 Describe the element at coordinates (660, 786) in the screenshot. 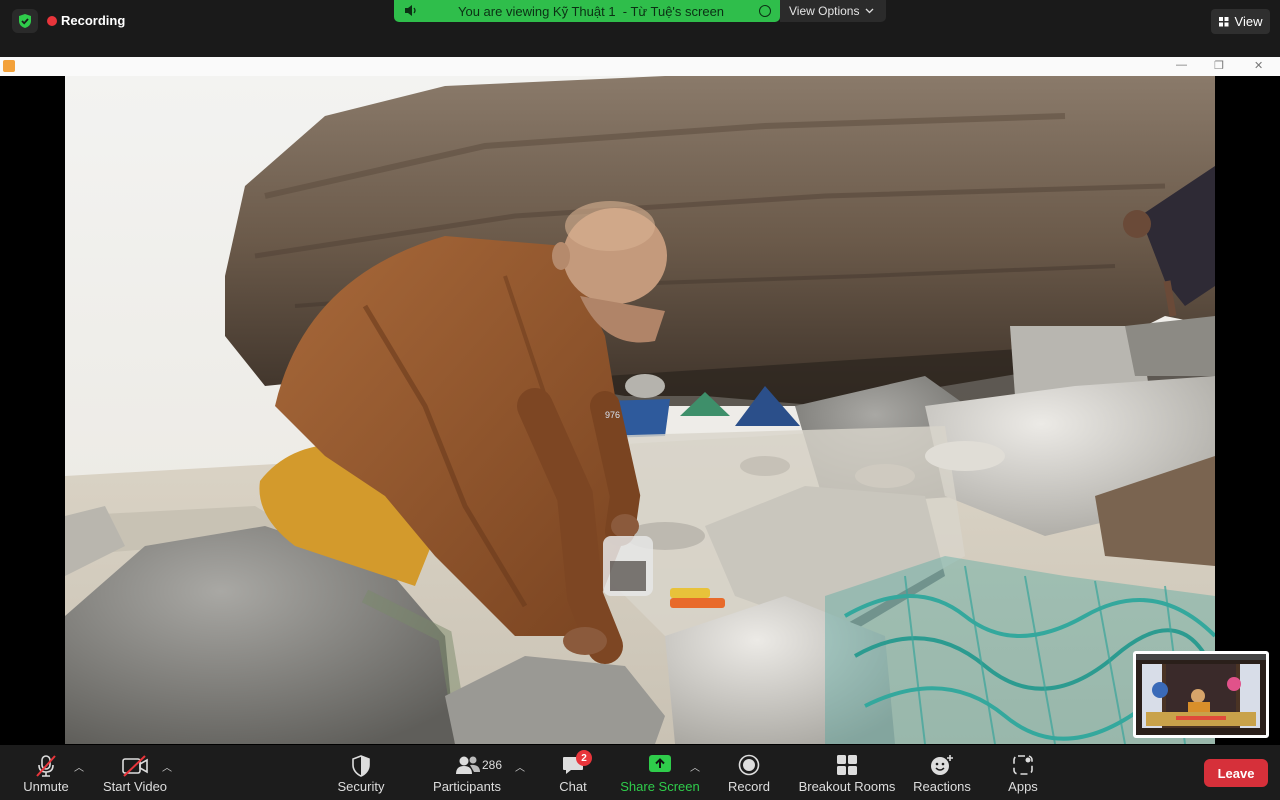

I see `share-screen-label: Share Screen` at that location.